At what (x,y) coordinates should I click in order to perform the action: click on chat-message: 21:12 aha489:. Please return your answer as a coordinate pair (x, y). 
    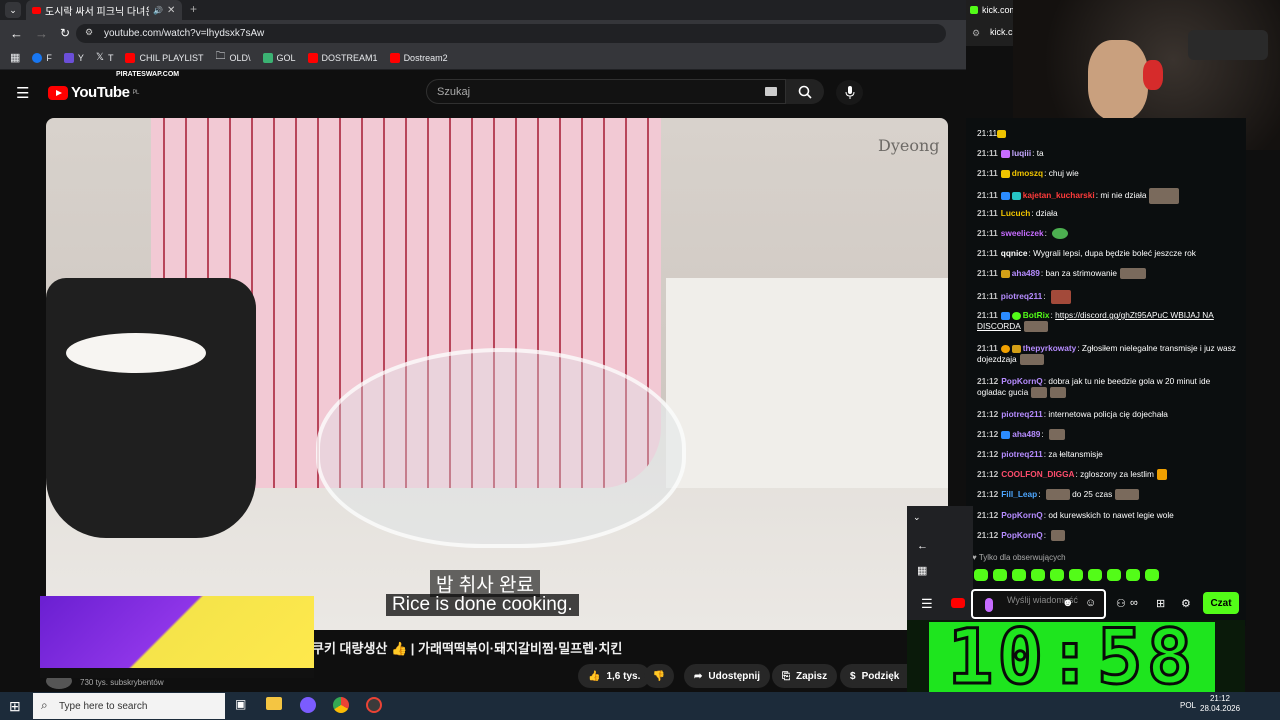
    Looking at the image, I should click on (1108, 435).